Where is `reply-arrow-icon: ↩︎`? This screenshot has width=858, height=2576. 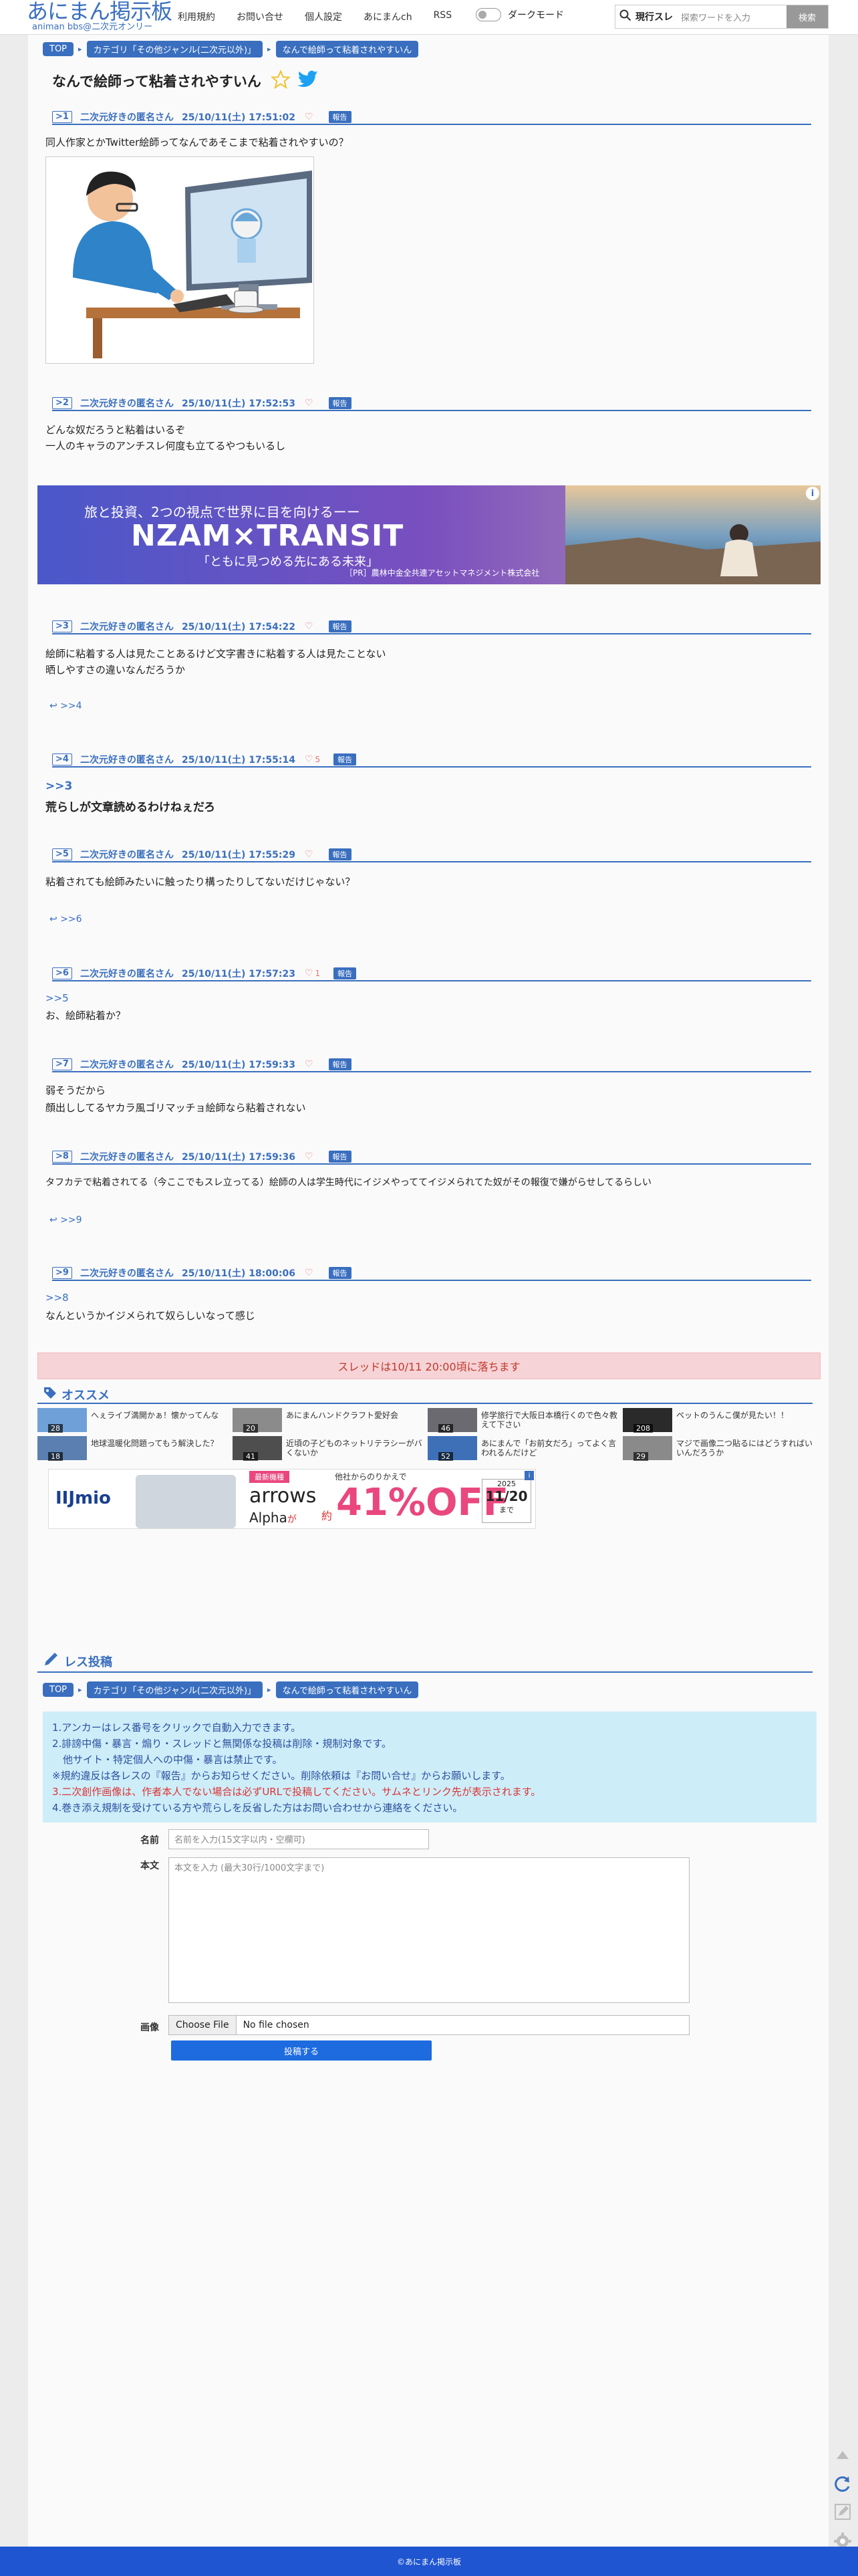 reply-arrow-icon: ↩︎ is located at coordinates (53, 706).